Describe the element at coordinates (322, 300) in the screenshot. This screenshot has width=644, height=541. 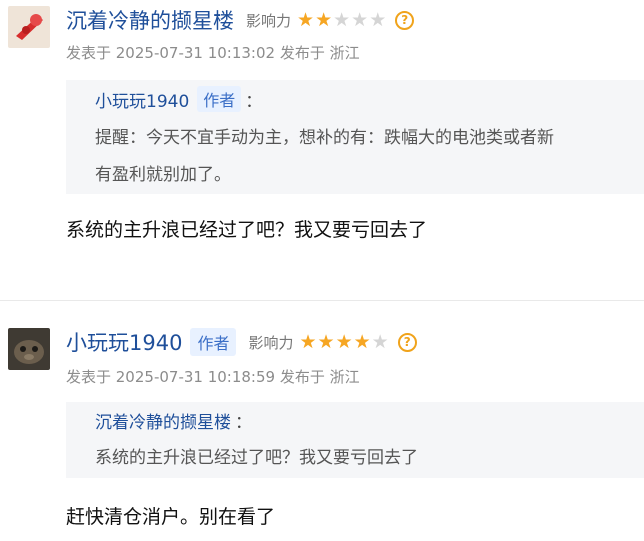
I see `comment-divider` at that location.